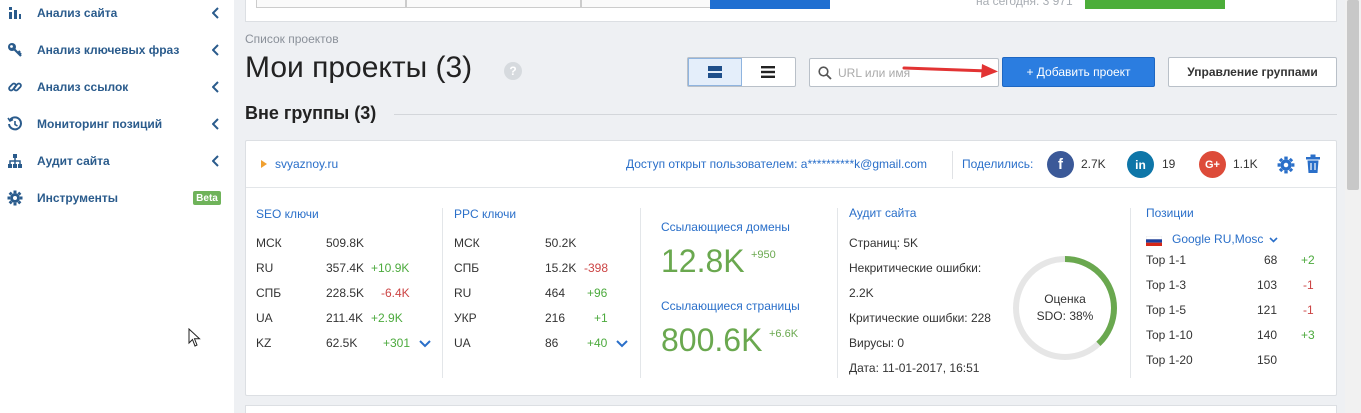  I want to click on page-title: Мои проекты (3), so click(359, 67).